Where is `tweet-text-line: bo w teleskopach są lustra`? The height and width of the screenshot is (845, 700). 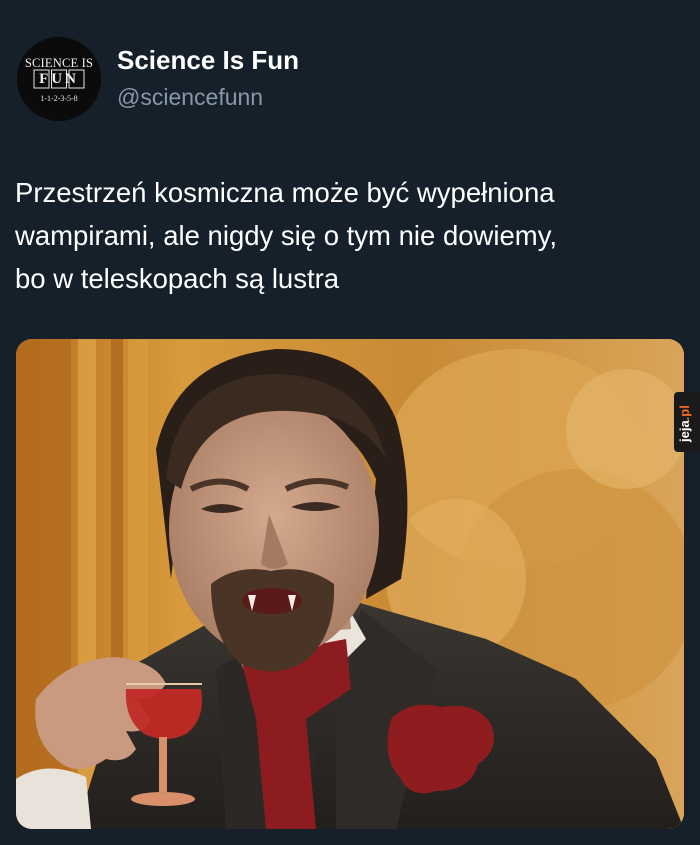 tweet-text-line: bo w teleskopach są lustra is located at coordinates (177, 278).